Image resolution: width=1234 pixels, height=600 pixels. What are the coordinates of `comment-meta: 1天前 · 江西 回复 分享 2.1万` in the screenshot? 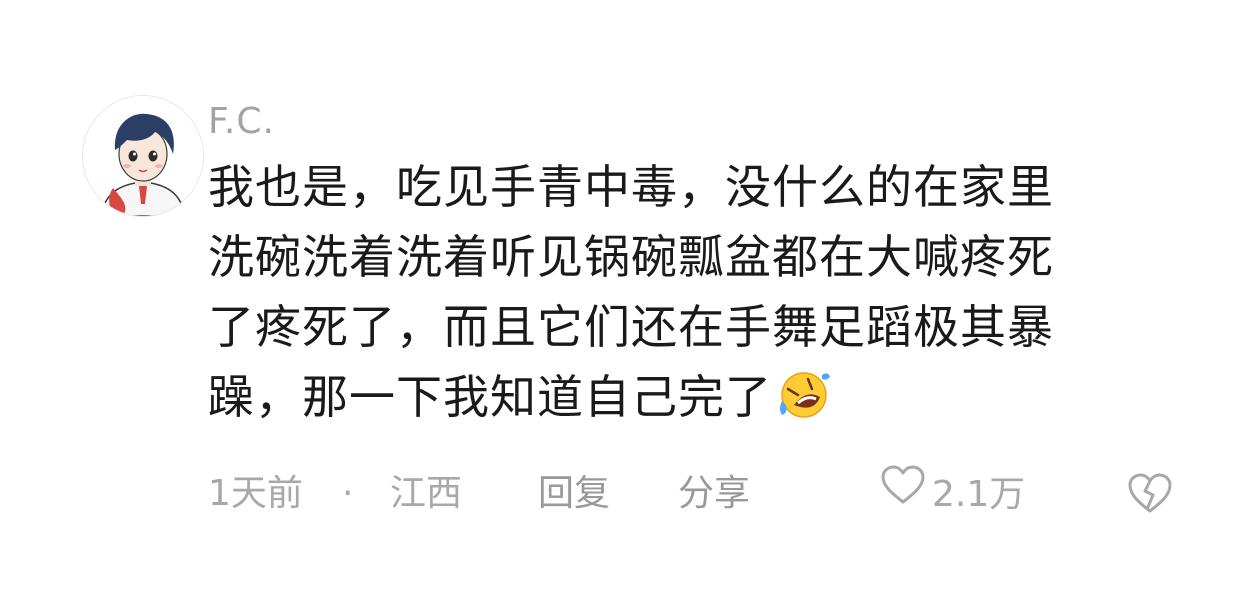 It's located at (698, 494).